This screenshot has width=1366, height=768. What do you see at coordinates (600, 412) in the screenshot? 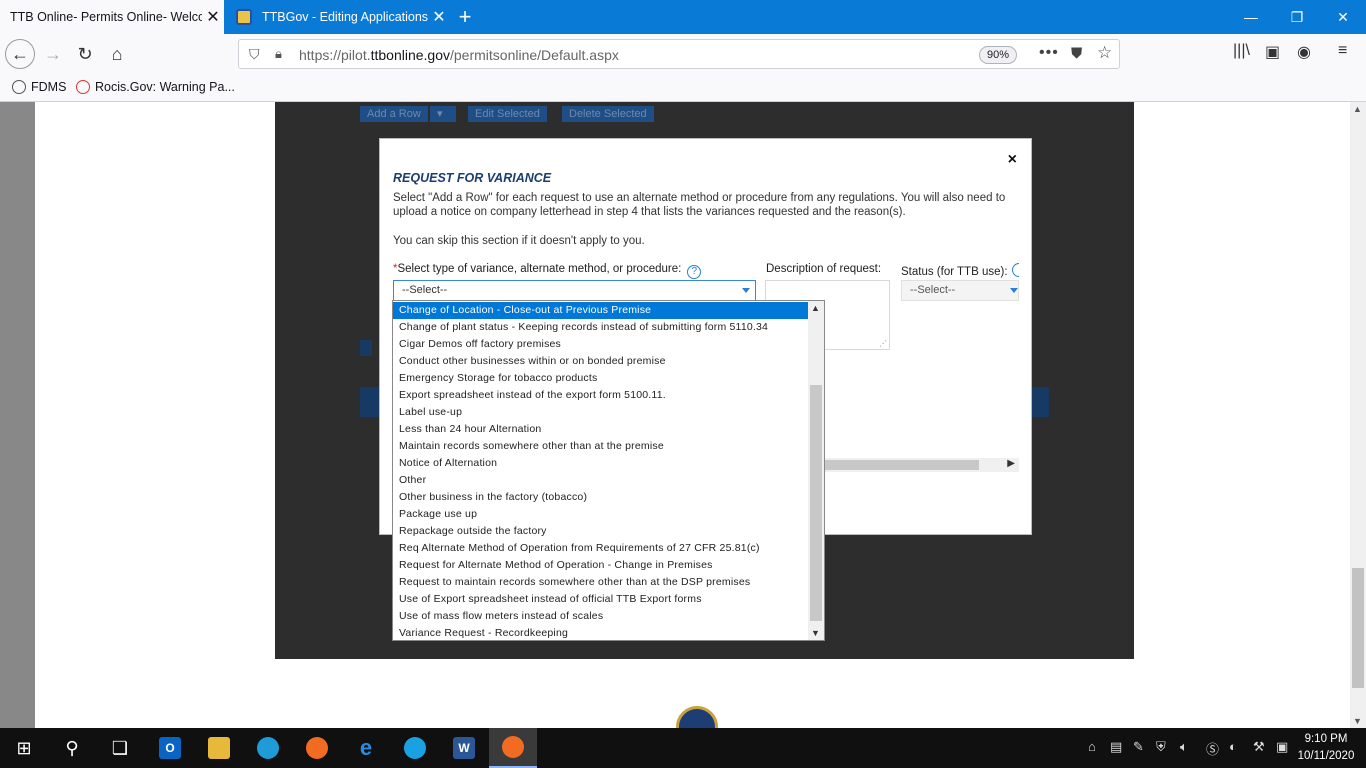
I see `dropdown-option: Label use-up` at bounding box center [600, 412].